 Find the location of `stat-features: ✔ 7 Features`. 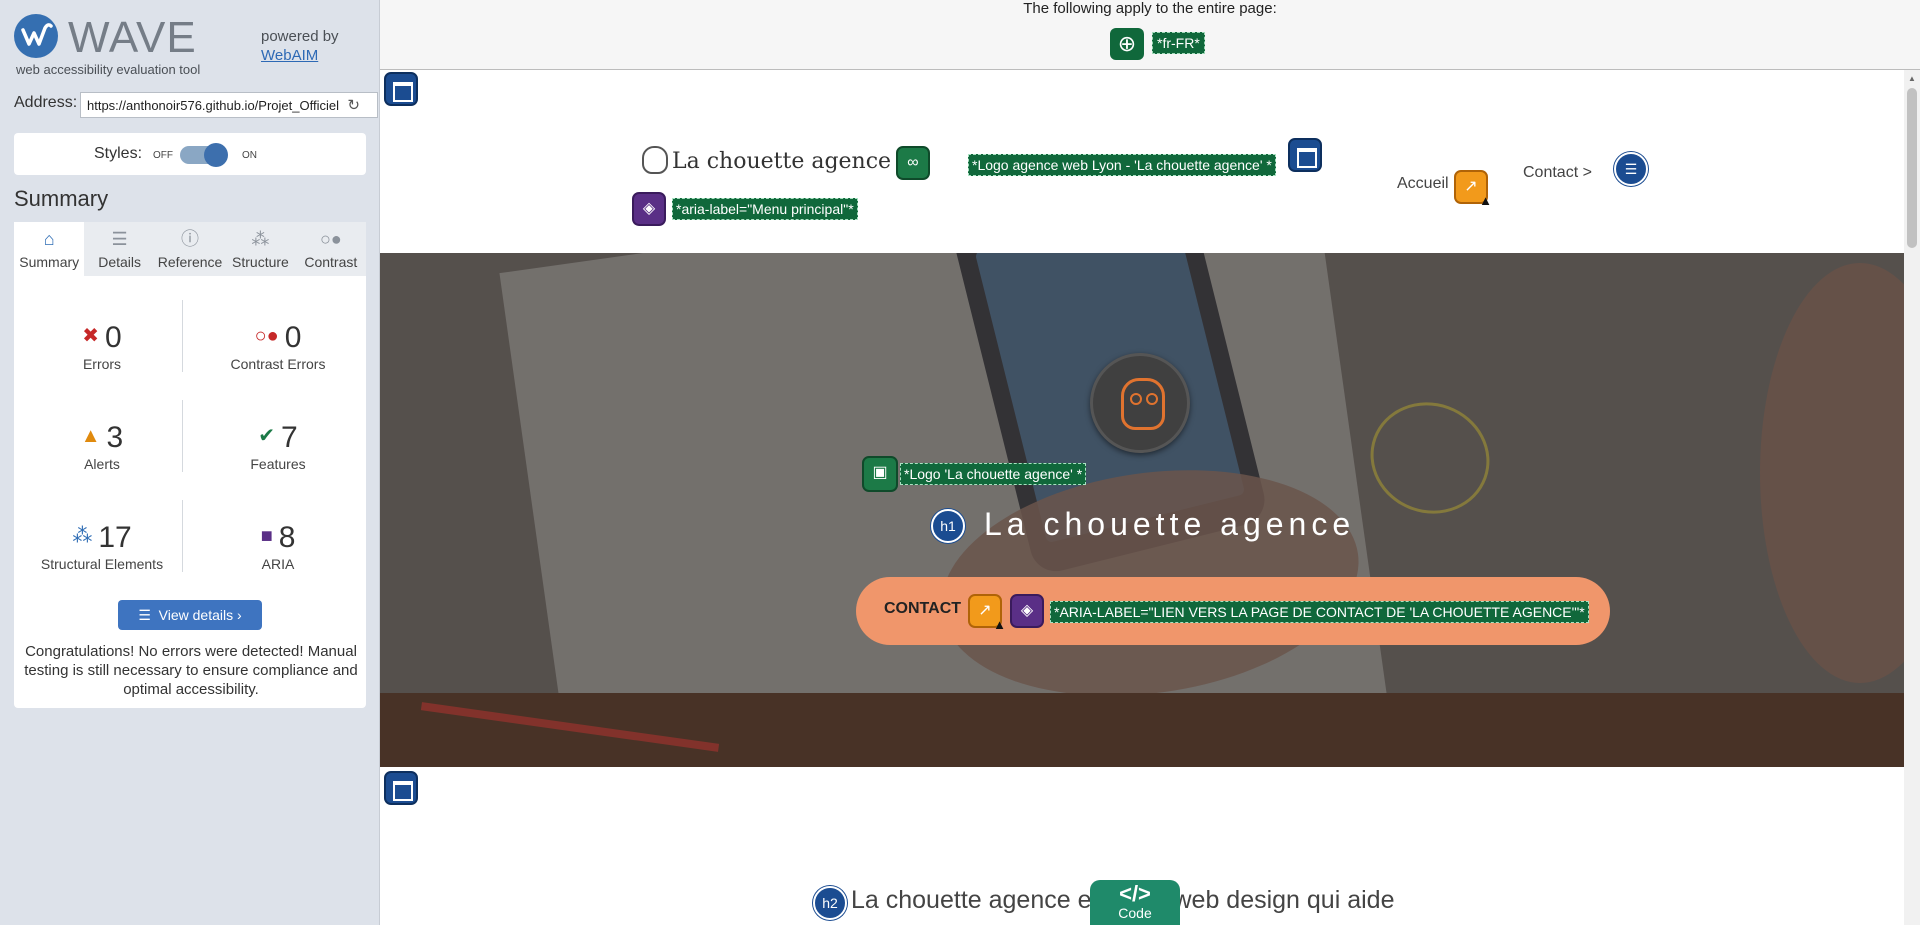

stat-features: ✔ 7 Features is located at coordinates (278, 426).